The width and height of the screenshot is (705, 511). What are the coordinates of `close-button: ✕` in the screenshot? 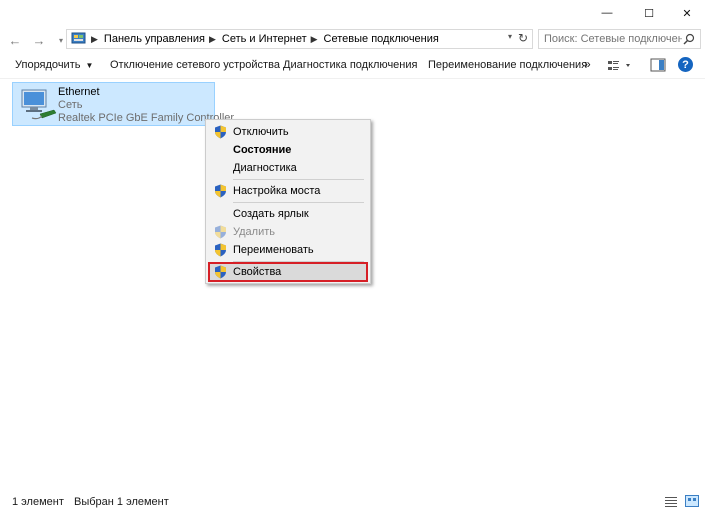 It's located at (687, 13).